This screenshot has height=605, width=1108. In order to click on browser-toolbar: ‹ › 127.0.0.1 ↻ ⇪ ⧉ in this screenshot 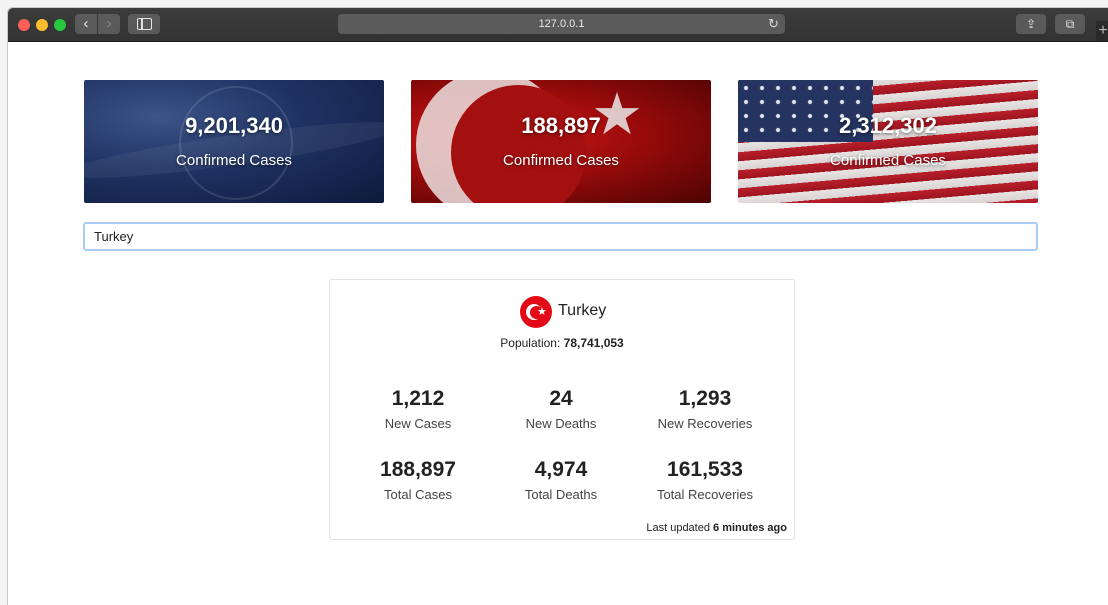, I will do `click(558, 25)`.